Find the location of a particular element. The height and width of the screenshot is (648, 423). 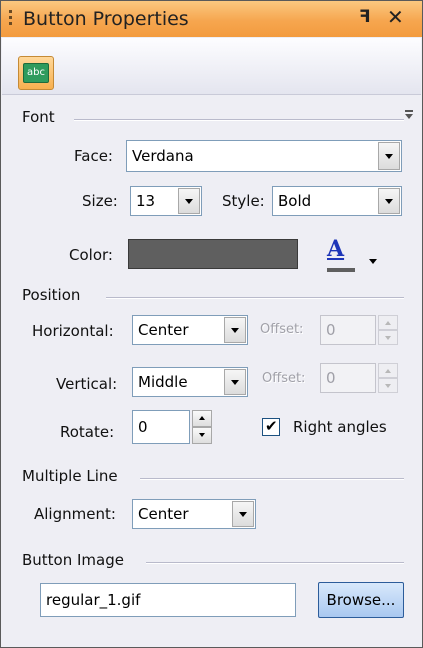

color-label: Color: is located at coordinates (91, 255).